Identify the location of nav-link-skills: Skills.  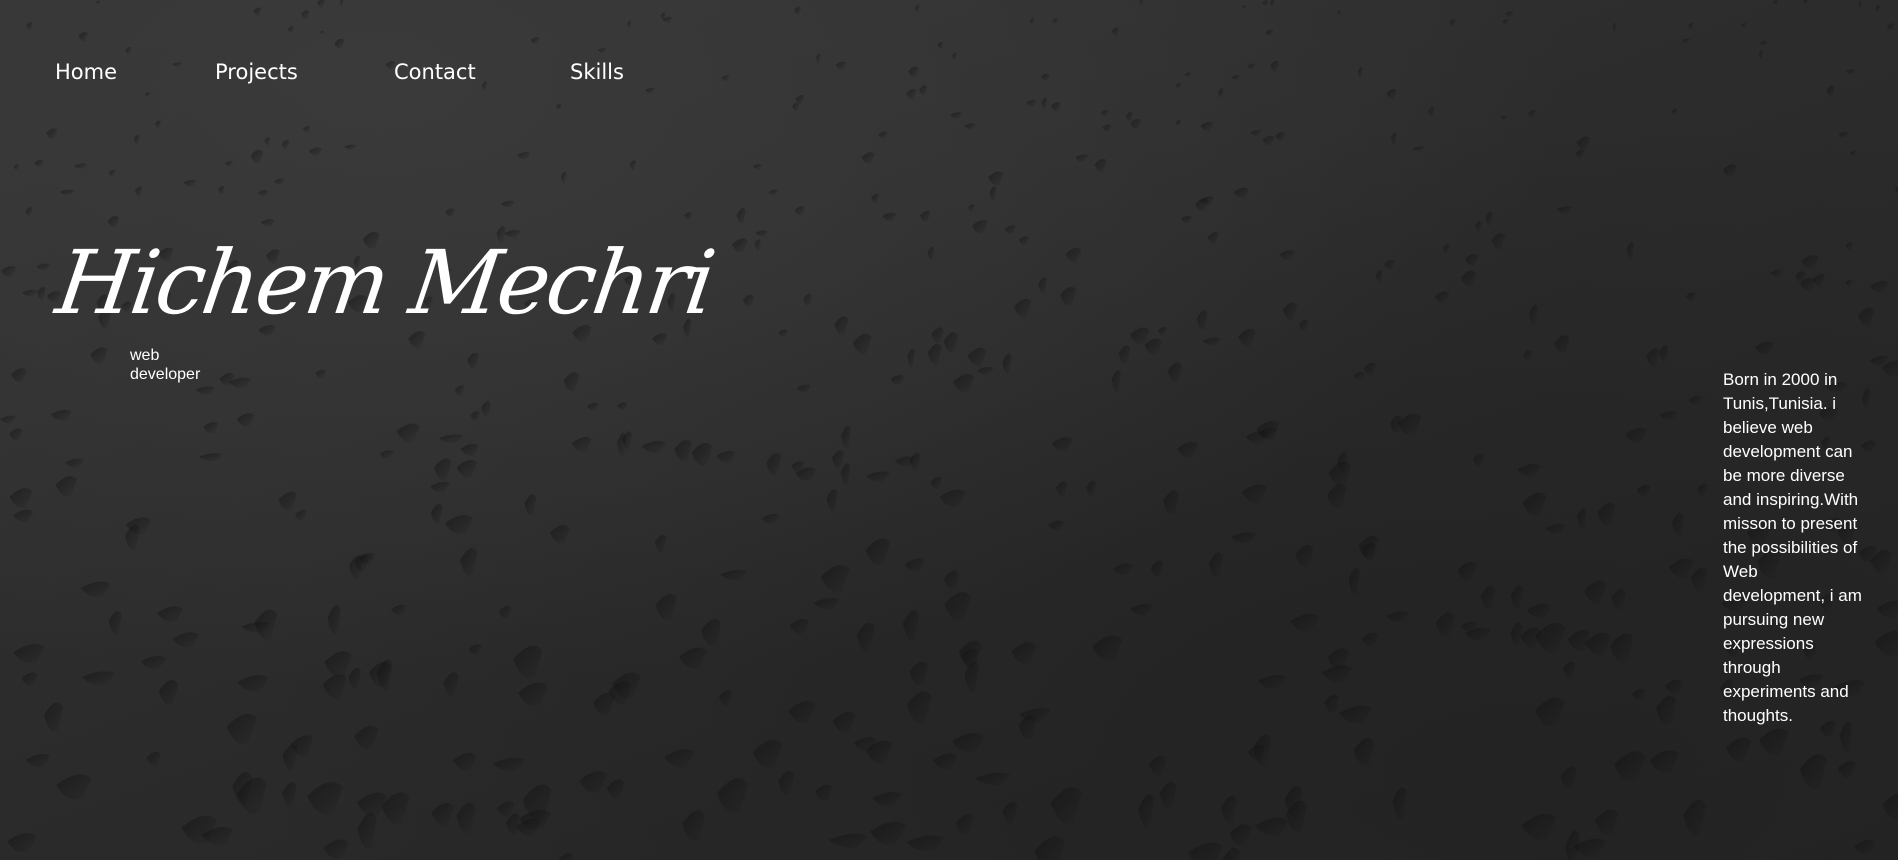
(597, 72).